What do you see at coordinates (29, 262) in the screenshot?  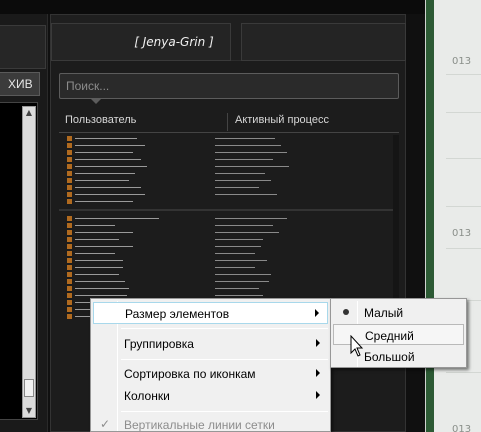 I see `left-scrollbar: ▲ ▼` at bounding box center [29, 262].